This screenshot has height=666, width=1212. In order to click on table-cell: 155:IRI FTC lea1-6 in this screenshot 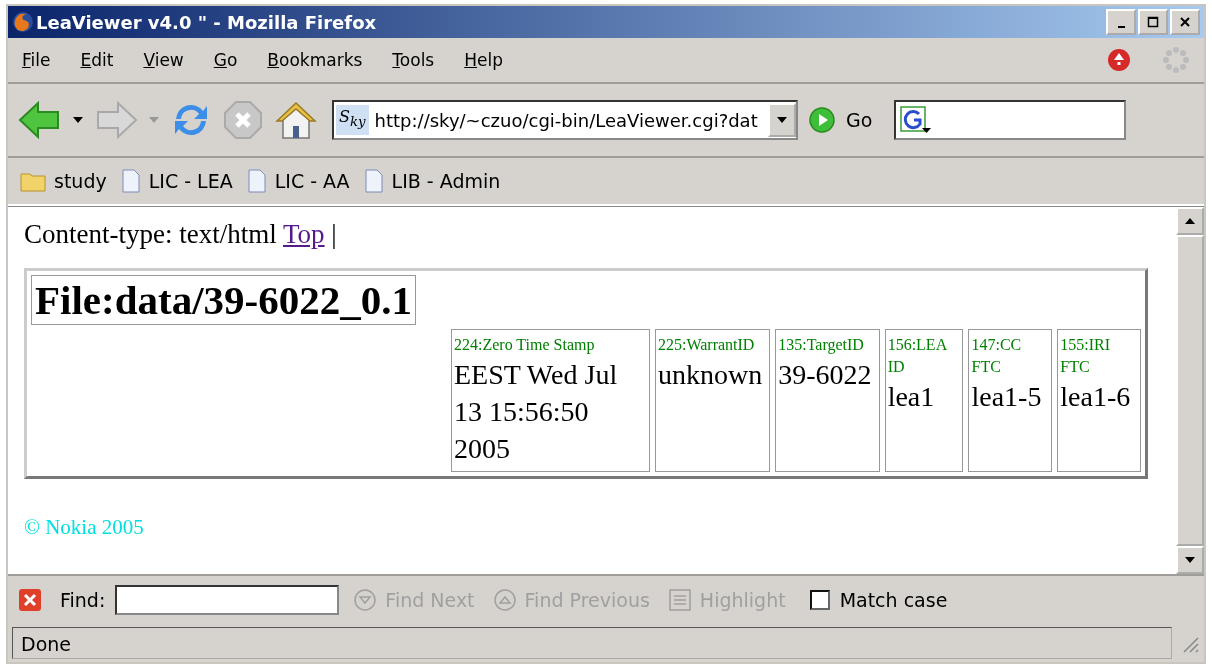, I will do `click(1099, 400)`.